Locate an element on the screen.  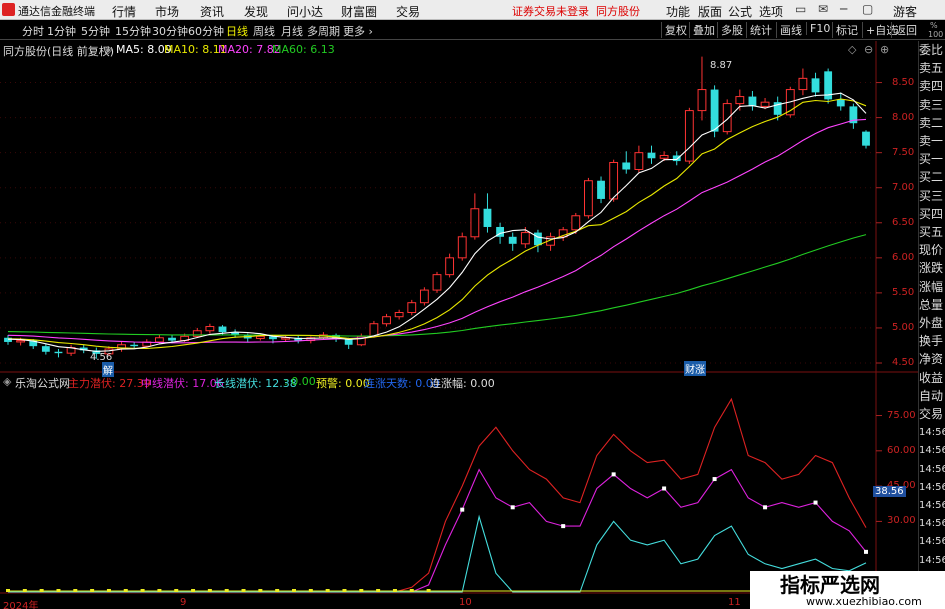
side-item: 现价 is located at coordinates (931, 250).